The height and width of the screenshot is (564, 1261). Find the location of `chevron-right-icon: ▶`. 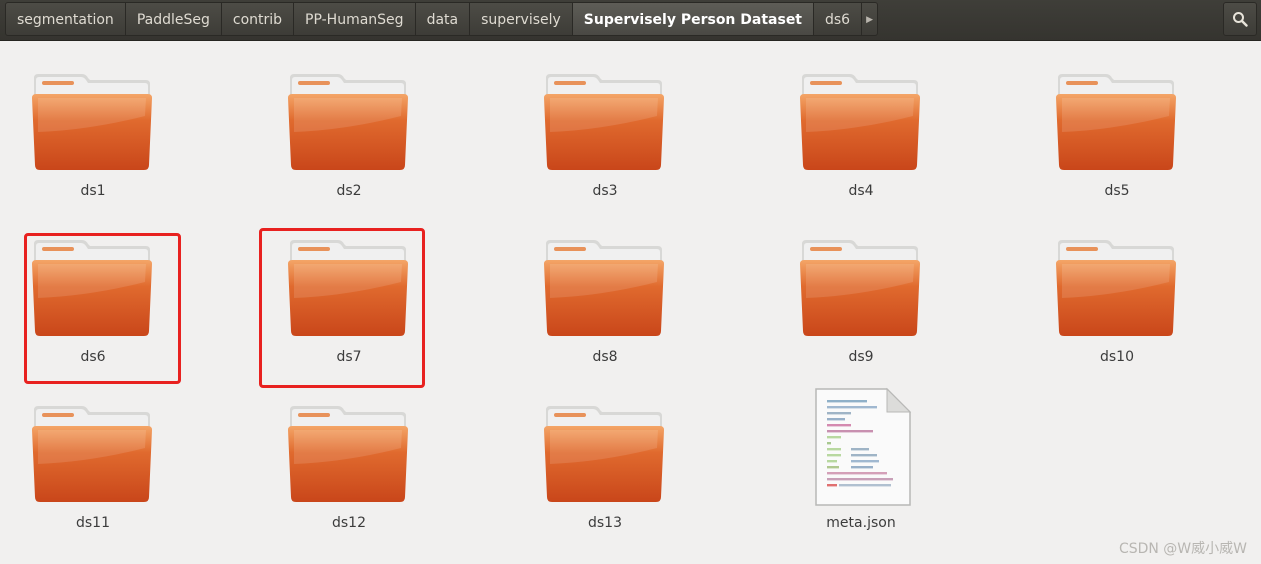

chevron-right-icon: ▶ is located at coordinates (870, 19).